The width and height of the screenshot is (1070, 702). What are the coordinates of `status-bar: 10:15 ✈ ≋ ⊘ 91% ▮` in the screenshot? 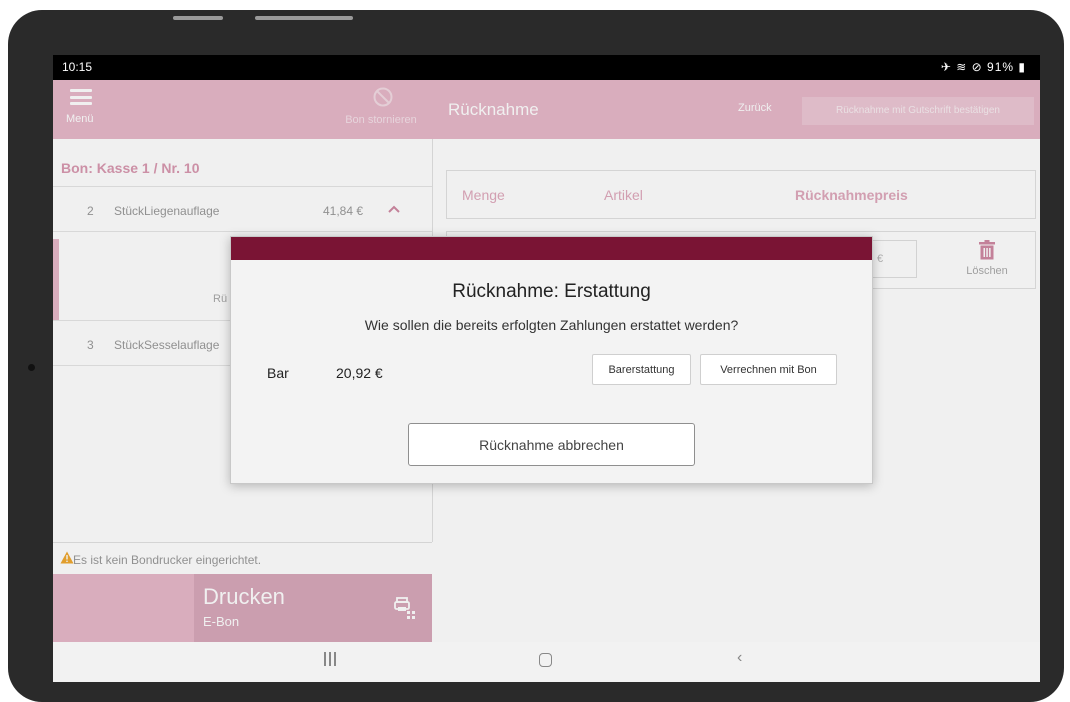 It's located at (546, 67).